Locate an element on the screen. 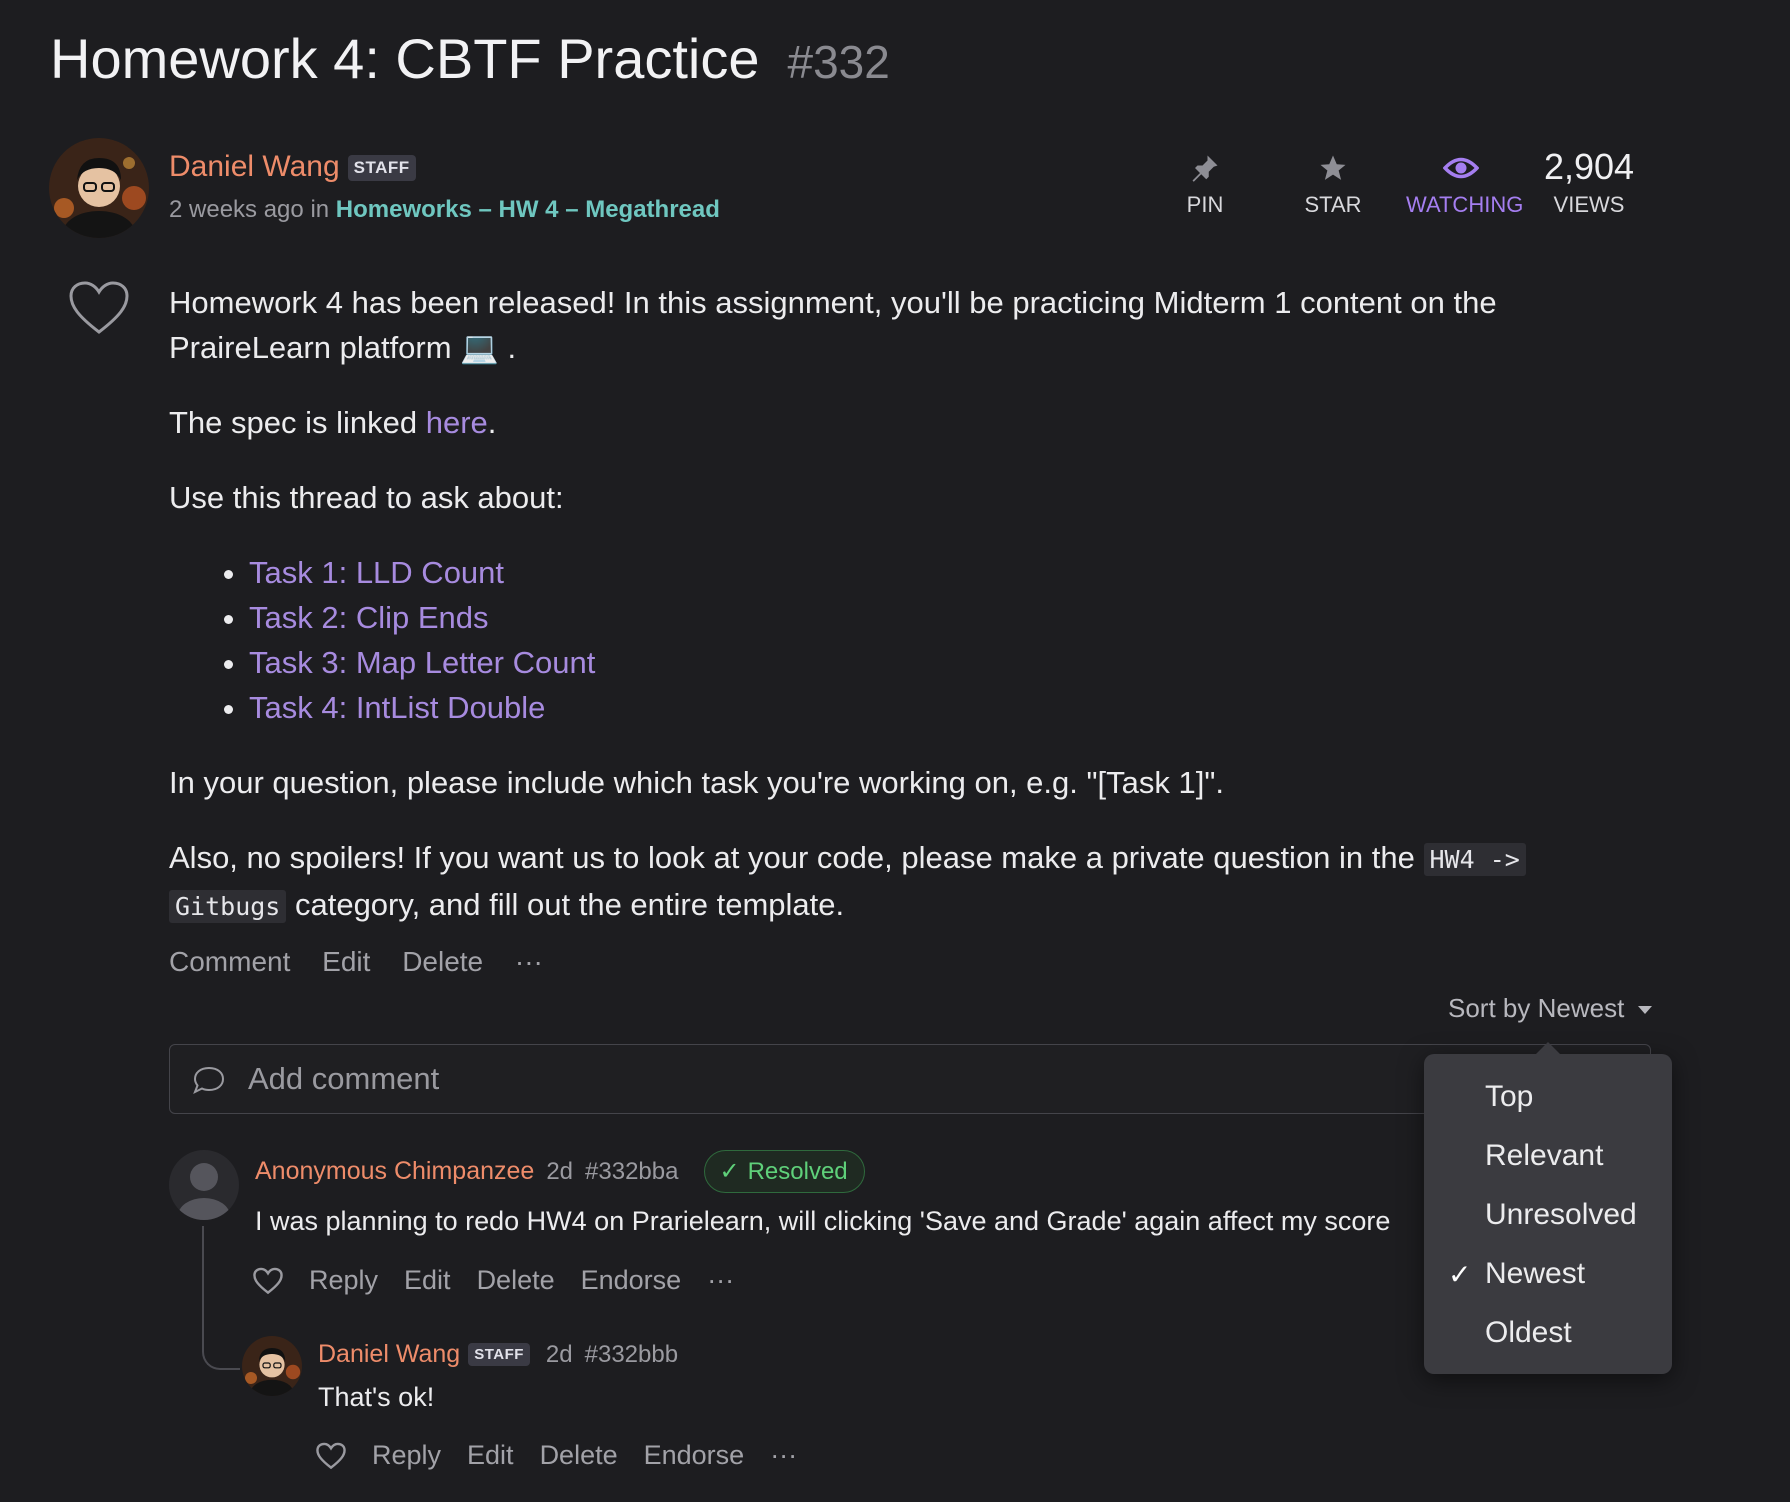  sort-label: Sort by Newest is located at coordinates (1536, 1008).